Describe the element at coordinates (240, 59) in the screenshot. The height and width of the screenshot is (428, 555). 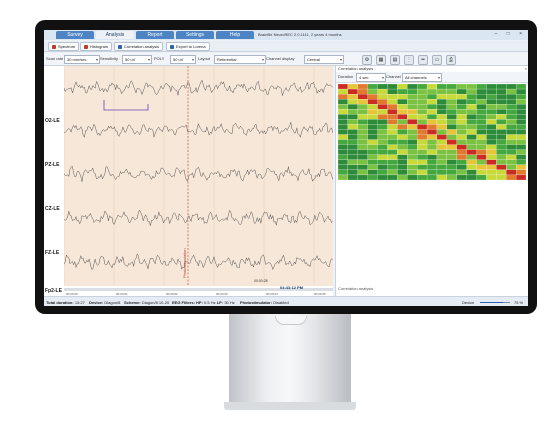
I see `layout-select: Referential` at that location.